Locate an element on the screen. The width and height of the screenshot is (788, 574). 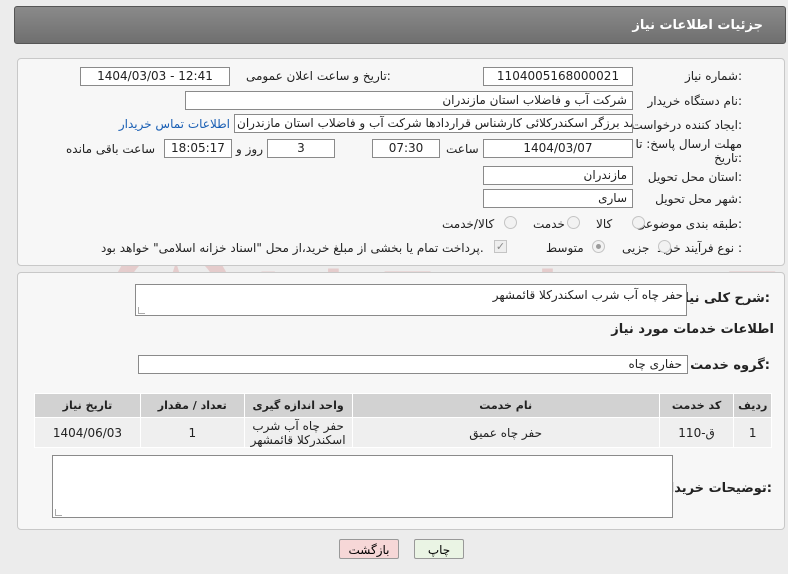
remaining-label: ساعت باقی مانده is located at coordinates (111, 149).